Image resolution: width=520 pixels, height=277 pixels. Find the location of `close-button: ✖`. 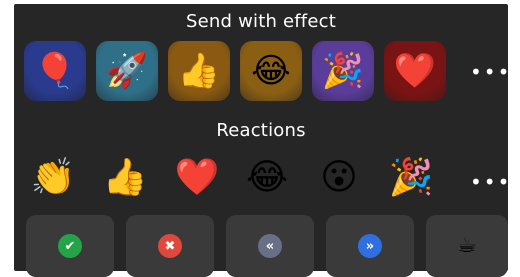

close-button: ✖ is located at coordinates (170, 246).